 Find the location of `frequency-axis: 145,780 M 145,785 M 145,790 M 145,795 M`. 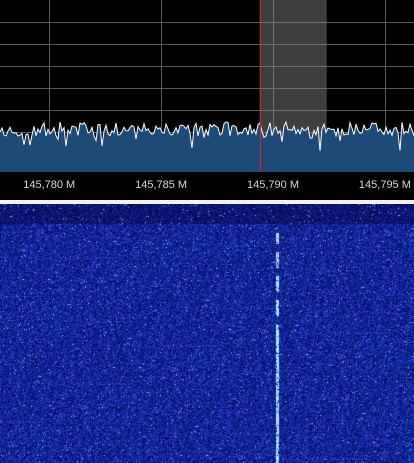

frequency-axis: 145,780 M 145,785 M 145,790 M 145,795 M is located at coordinates (207, 186).